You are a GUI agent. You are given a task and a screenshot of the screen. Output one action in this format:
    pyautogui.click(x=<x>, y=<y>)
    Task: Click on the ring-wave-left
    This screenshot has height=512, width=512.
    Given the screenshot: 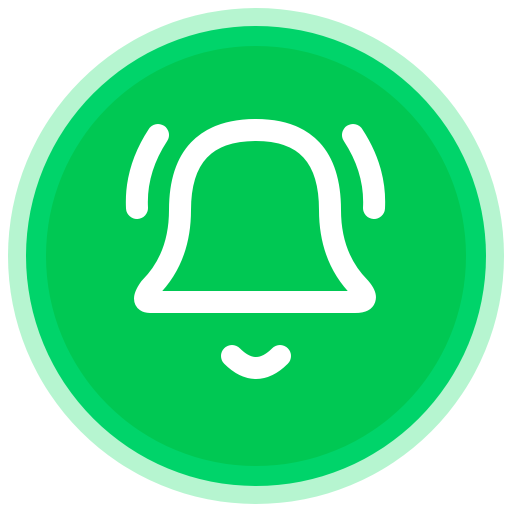 What is the action you would take?
    pyautogui.click(x=147, y=171)
    